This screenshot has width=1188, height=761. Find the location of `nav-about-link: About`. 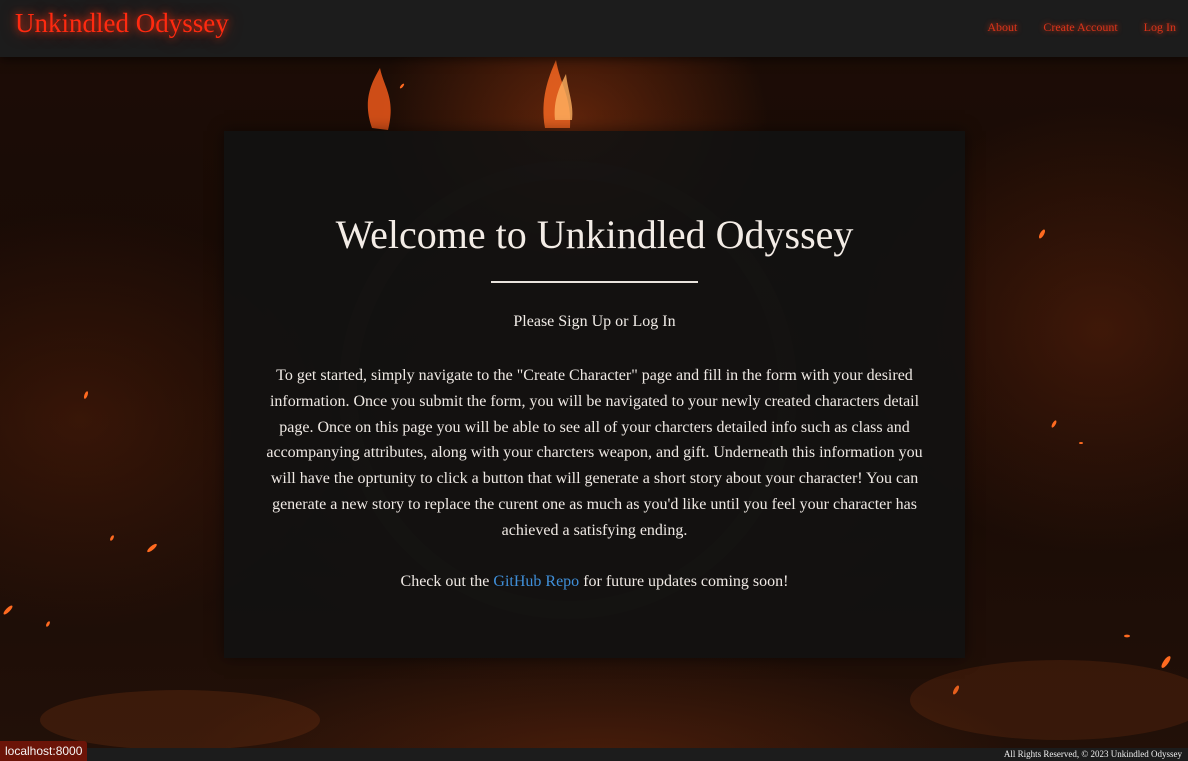

nav-about-link: About is located at coordinates (1002, 27).